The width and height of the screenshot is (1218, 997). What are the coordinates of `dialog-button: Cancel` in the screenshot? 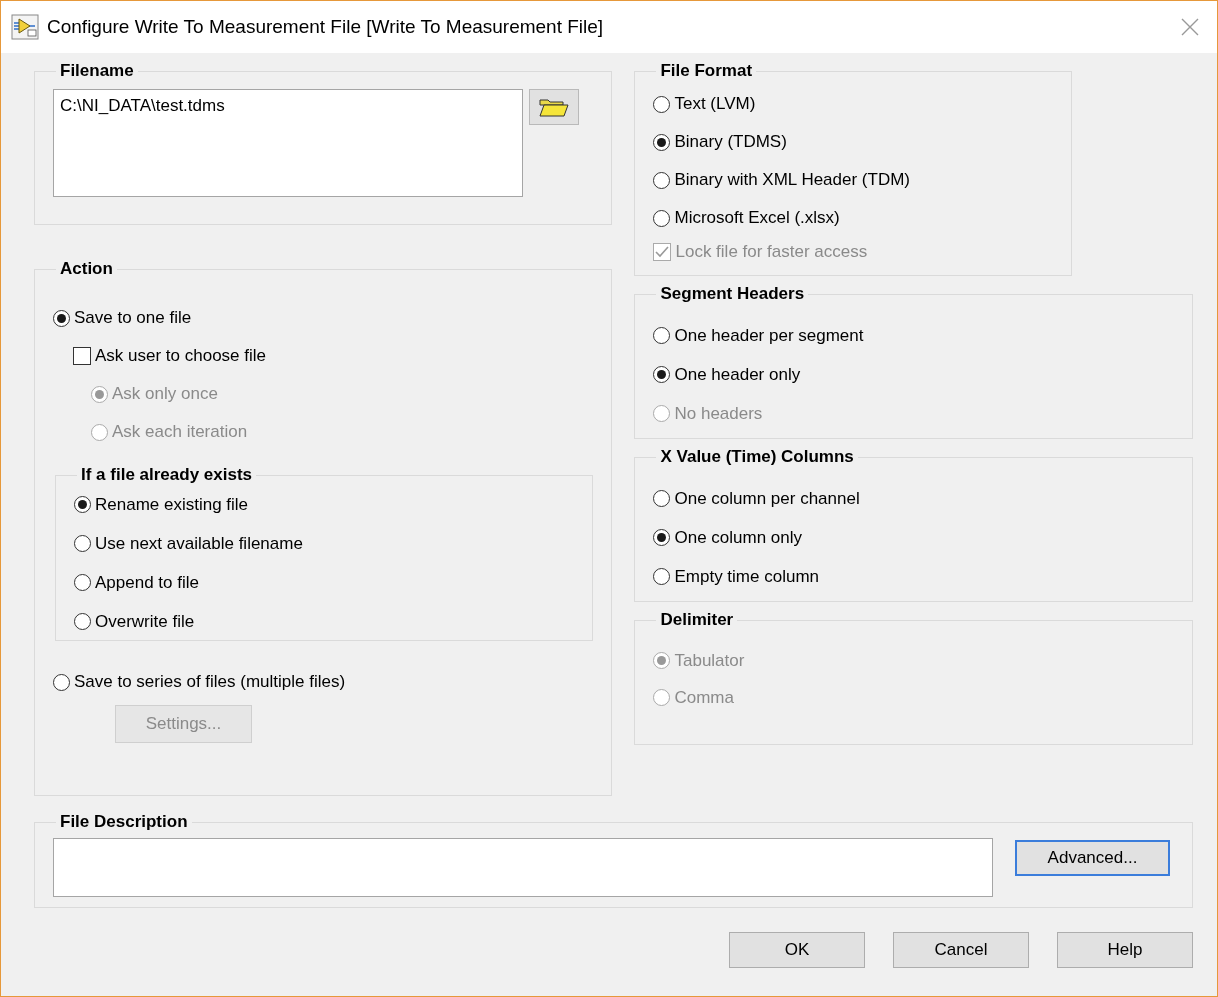 It's located at (961, 950).